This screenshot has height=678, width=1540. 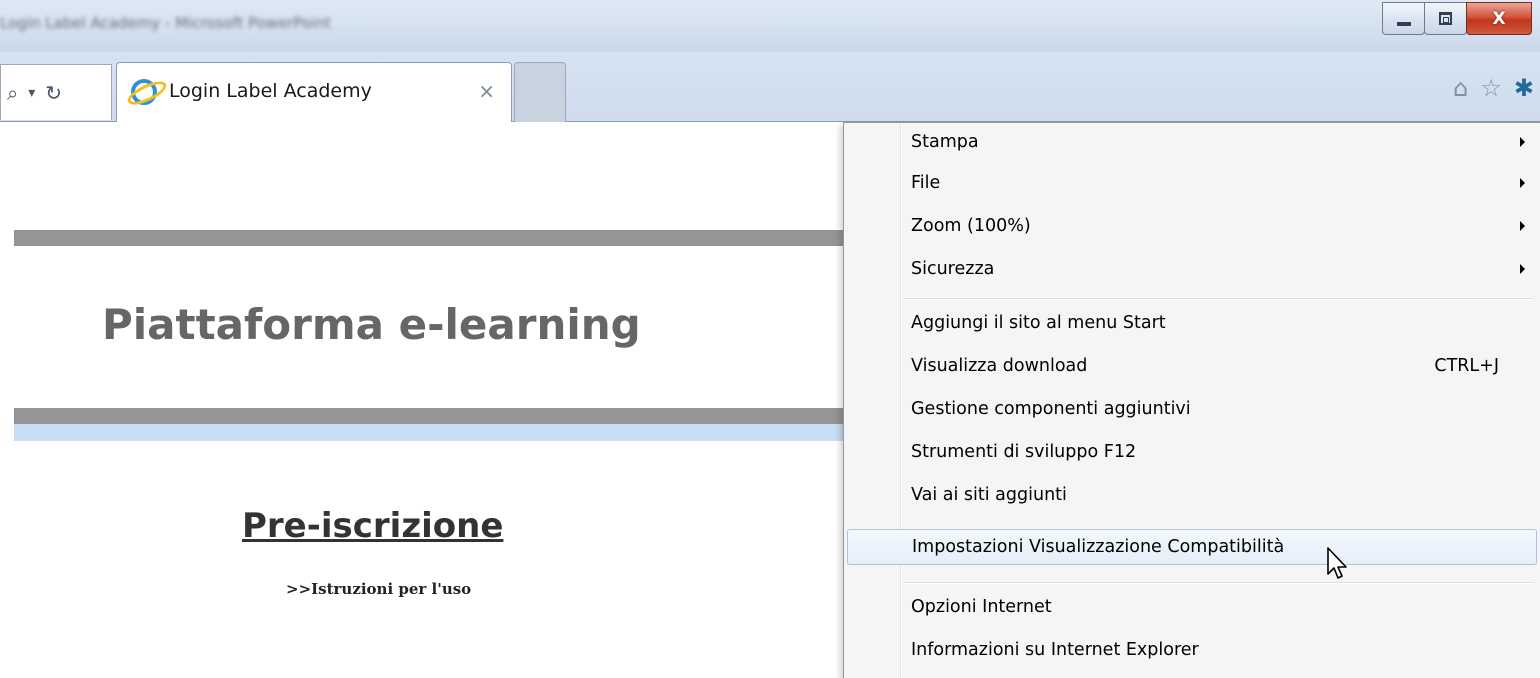 I want to click on menu-item-label: Visualizza download, so click(x=999, y=366).